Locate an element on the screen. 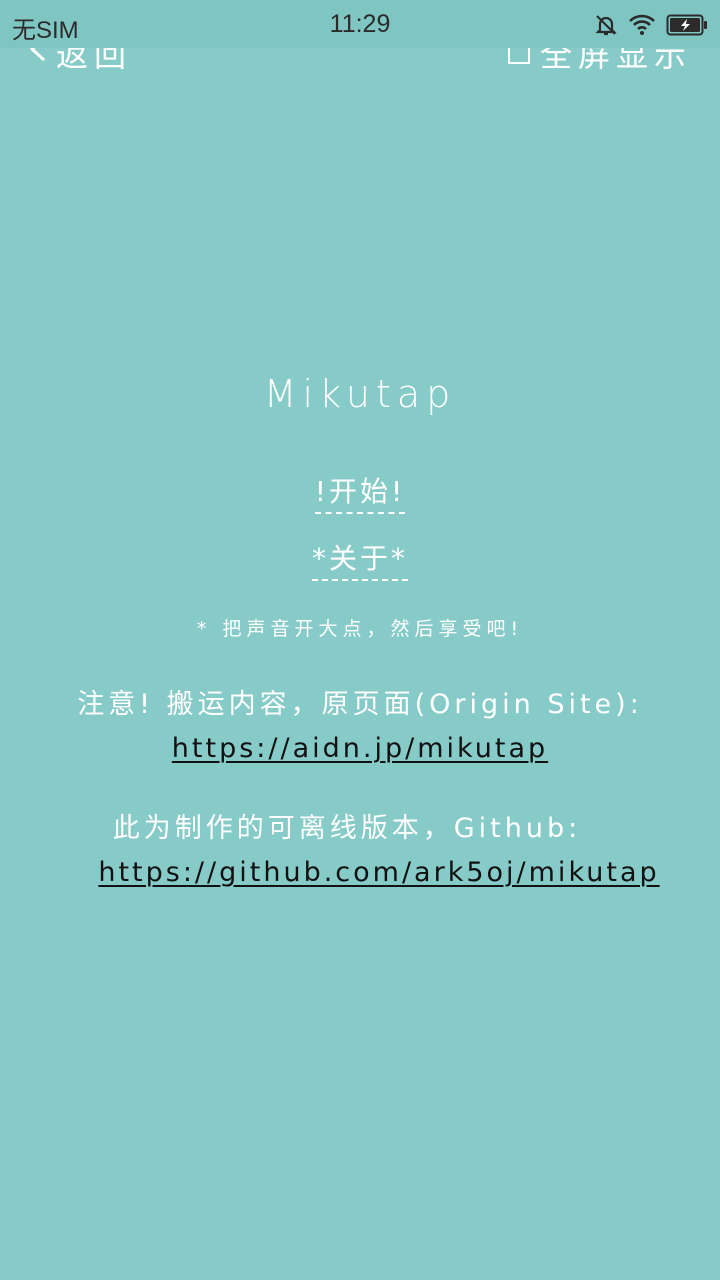  about-link-row: *关于* is located at coordinates (360, 559).